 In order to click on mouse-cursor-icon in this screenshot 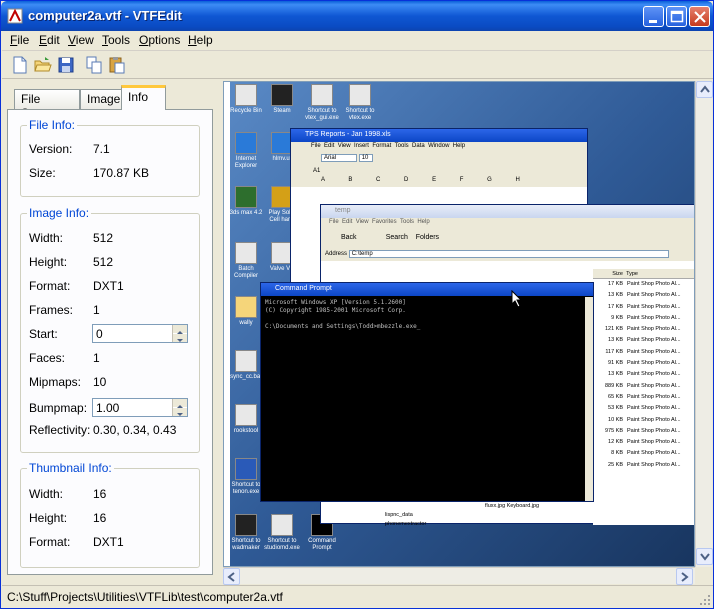, I will do `click(517, 299)`.